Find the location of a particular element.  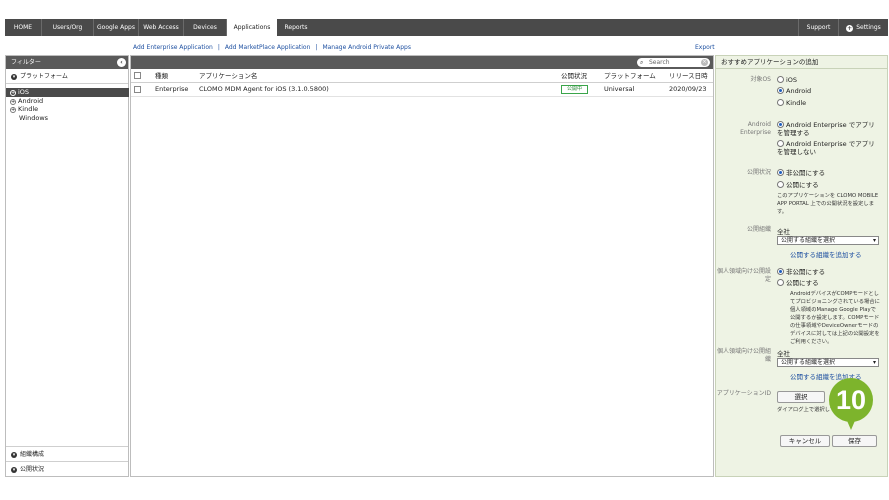

nav-tab-reports: Reports is located at coordinates (296, 27).